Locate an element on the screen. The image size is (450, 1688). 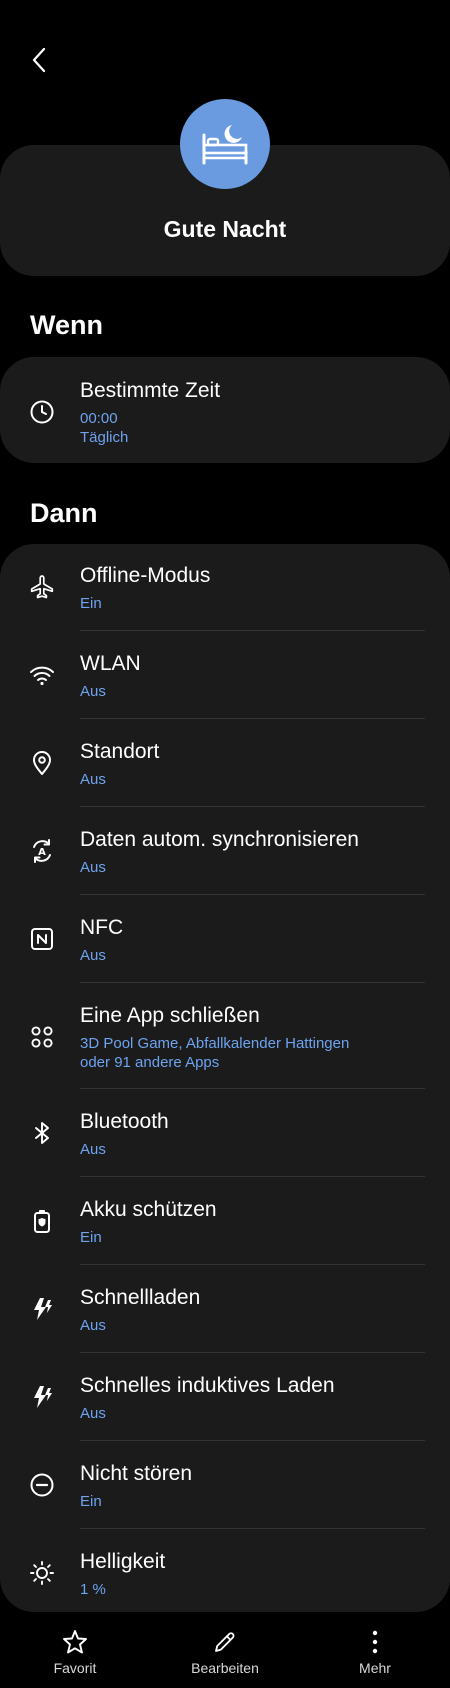
chevron-left-icon is located at coordinates (39, 60).